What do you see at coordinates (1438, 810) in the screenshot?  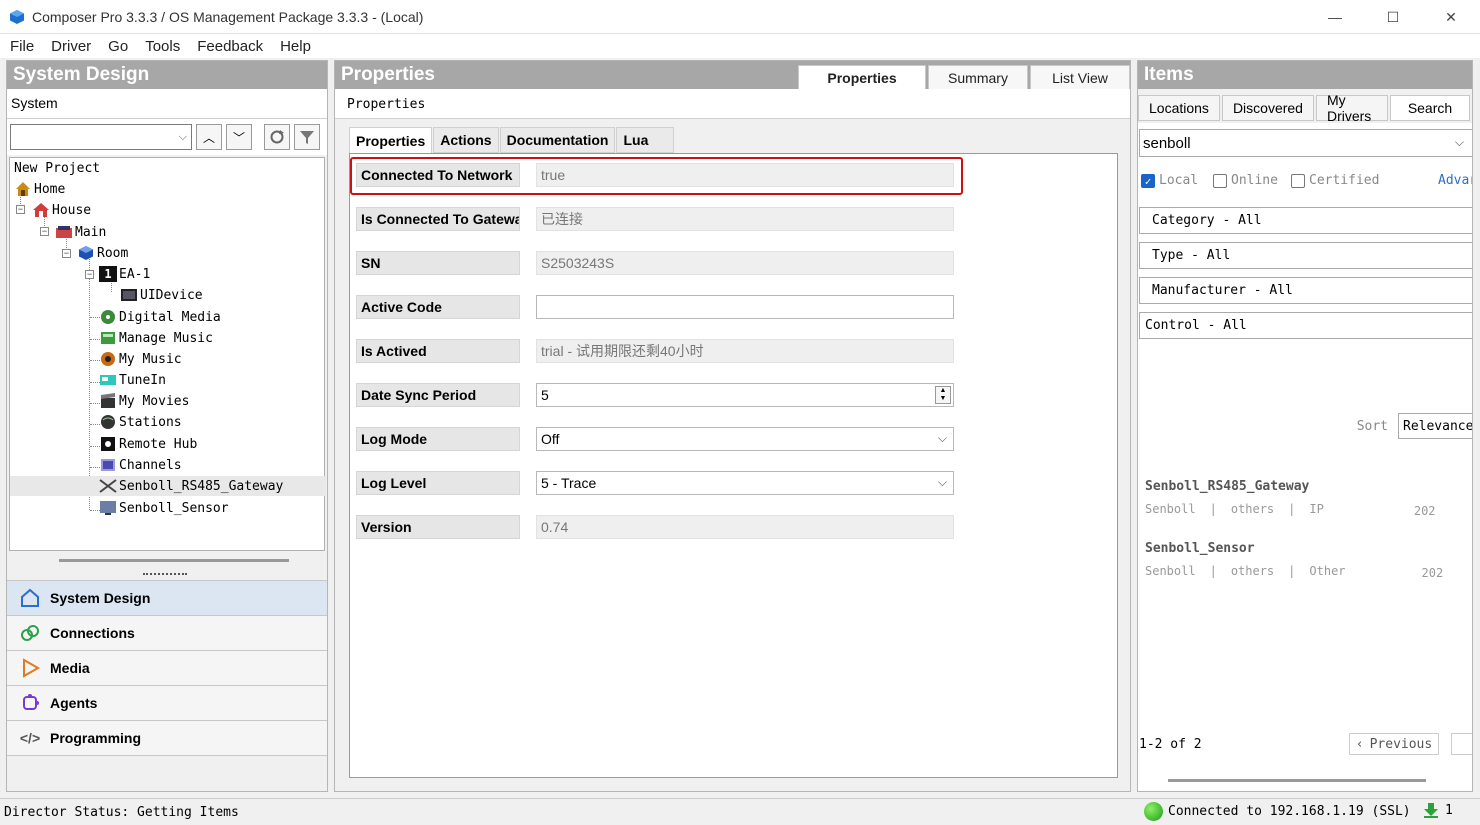 I see `download-queue: 1` at bounding box center [1438, 810].